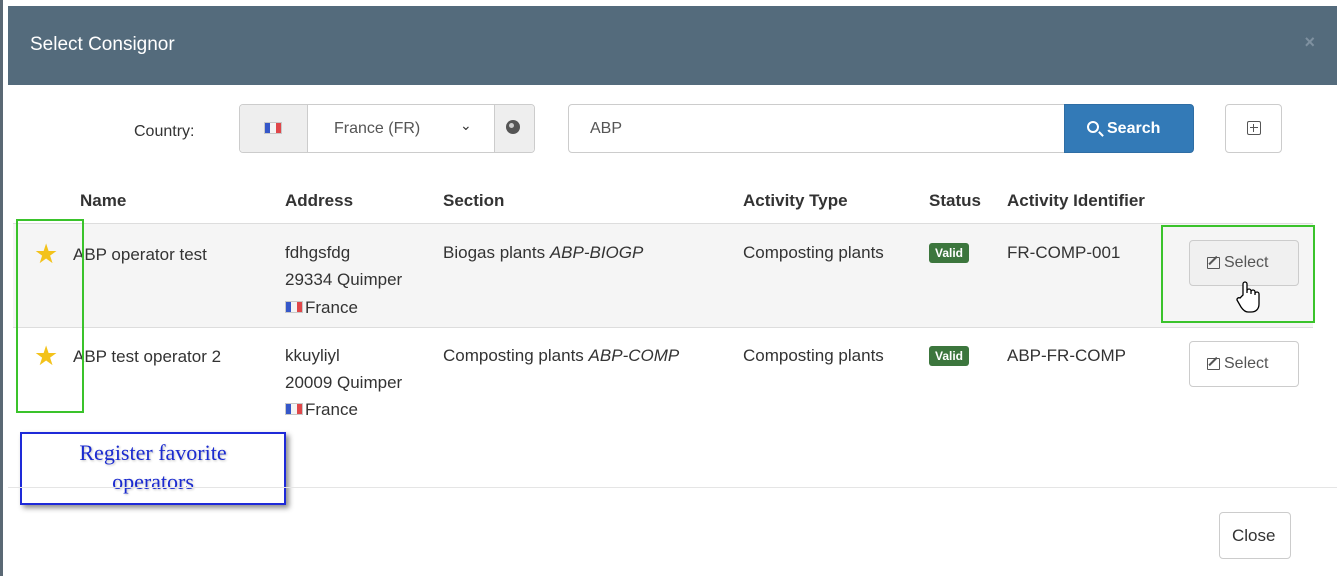  Describe the element at coordinates (153, 481) in the screenshot. I see `annotation-line-2: operators` at that location.